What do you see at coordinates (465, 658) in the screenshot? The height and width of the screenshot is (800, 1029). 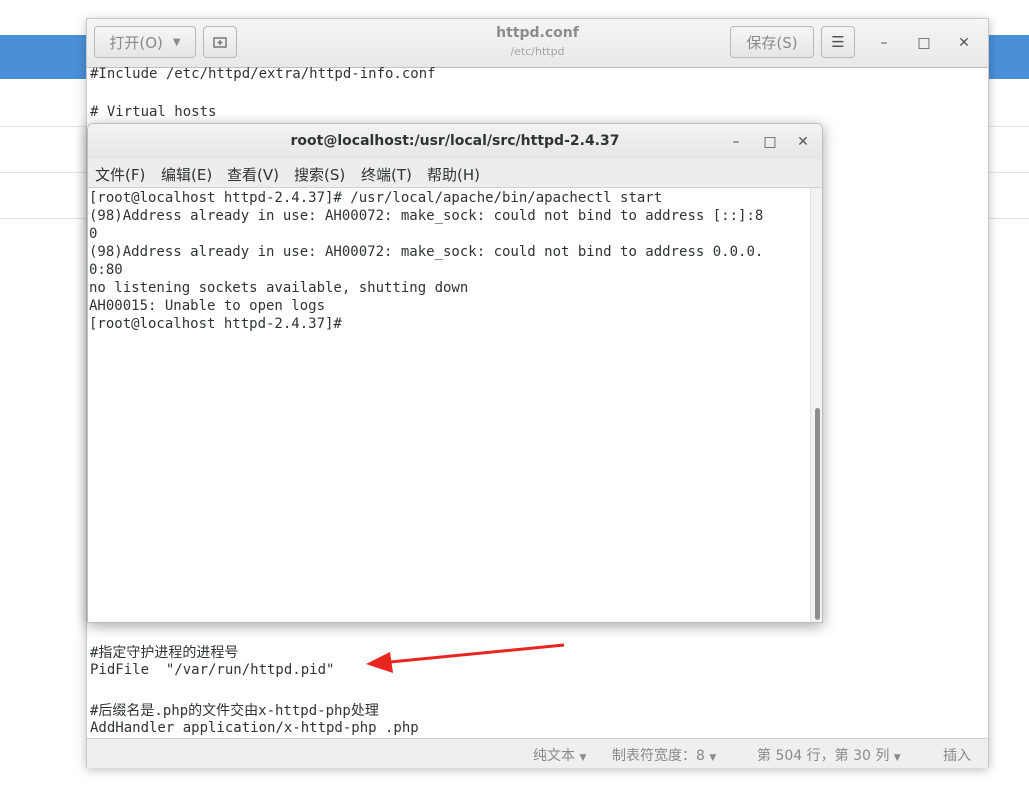 I see `annotation-arrow` at bounding box center [465, 658].